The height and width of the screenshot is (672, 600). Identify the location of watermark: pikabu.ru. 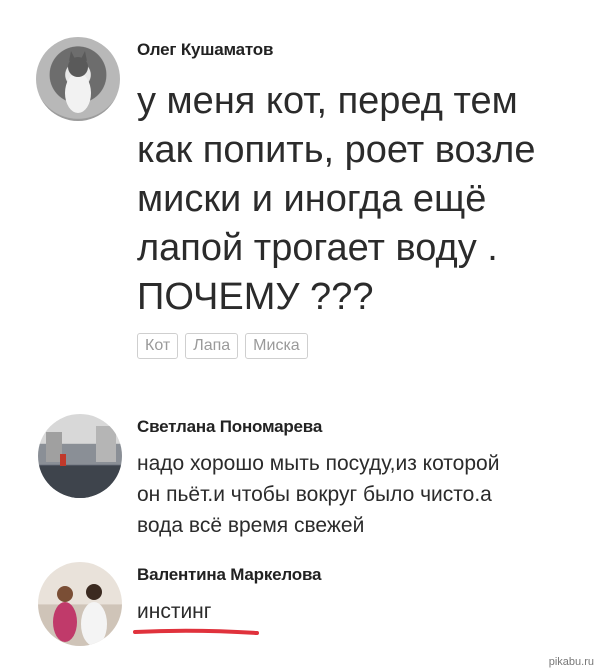
(571, 662).